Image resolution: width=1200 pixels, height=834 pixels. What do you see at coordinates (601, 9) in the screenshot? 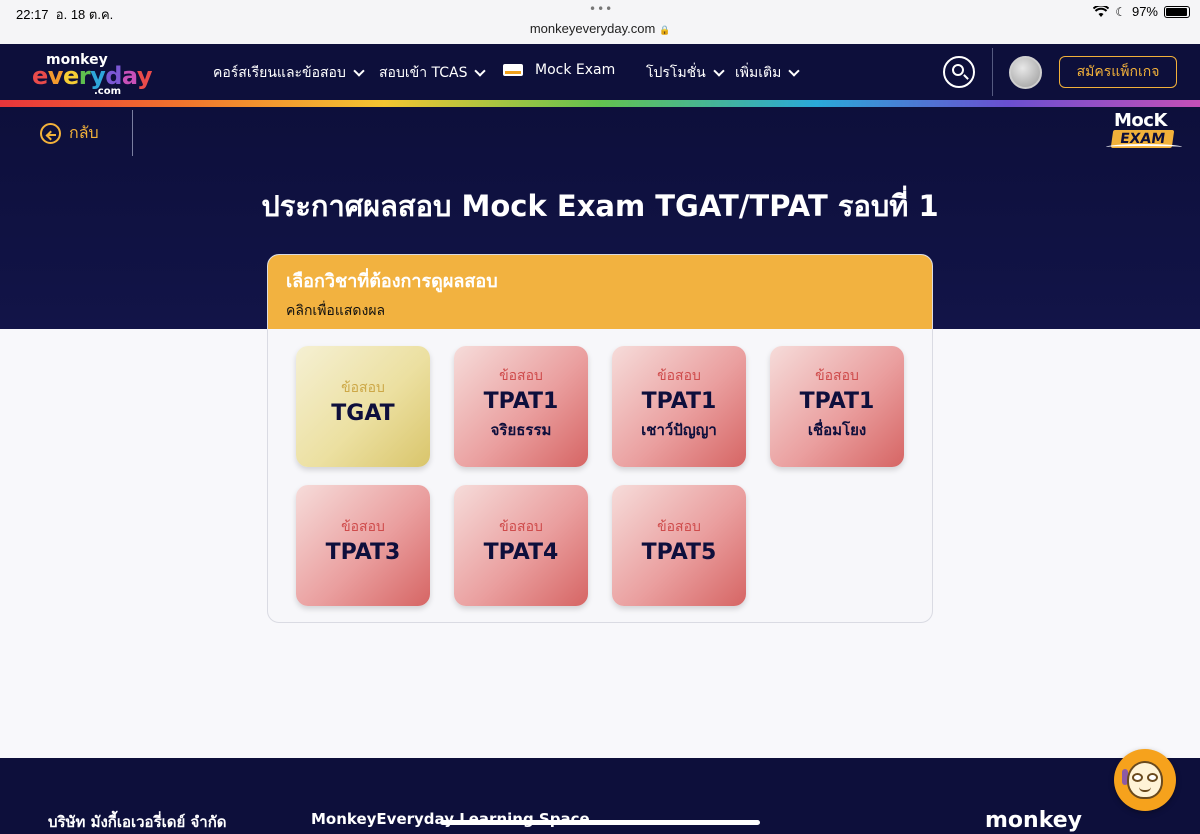
I see `more-dots-icon: •••` at bounding box center [601, 9].